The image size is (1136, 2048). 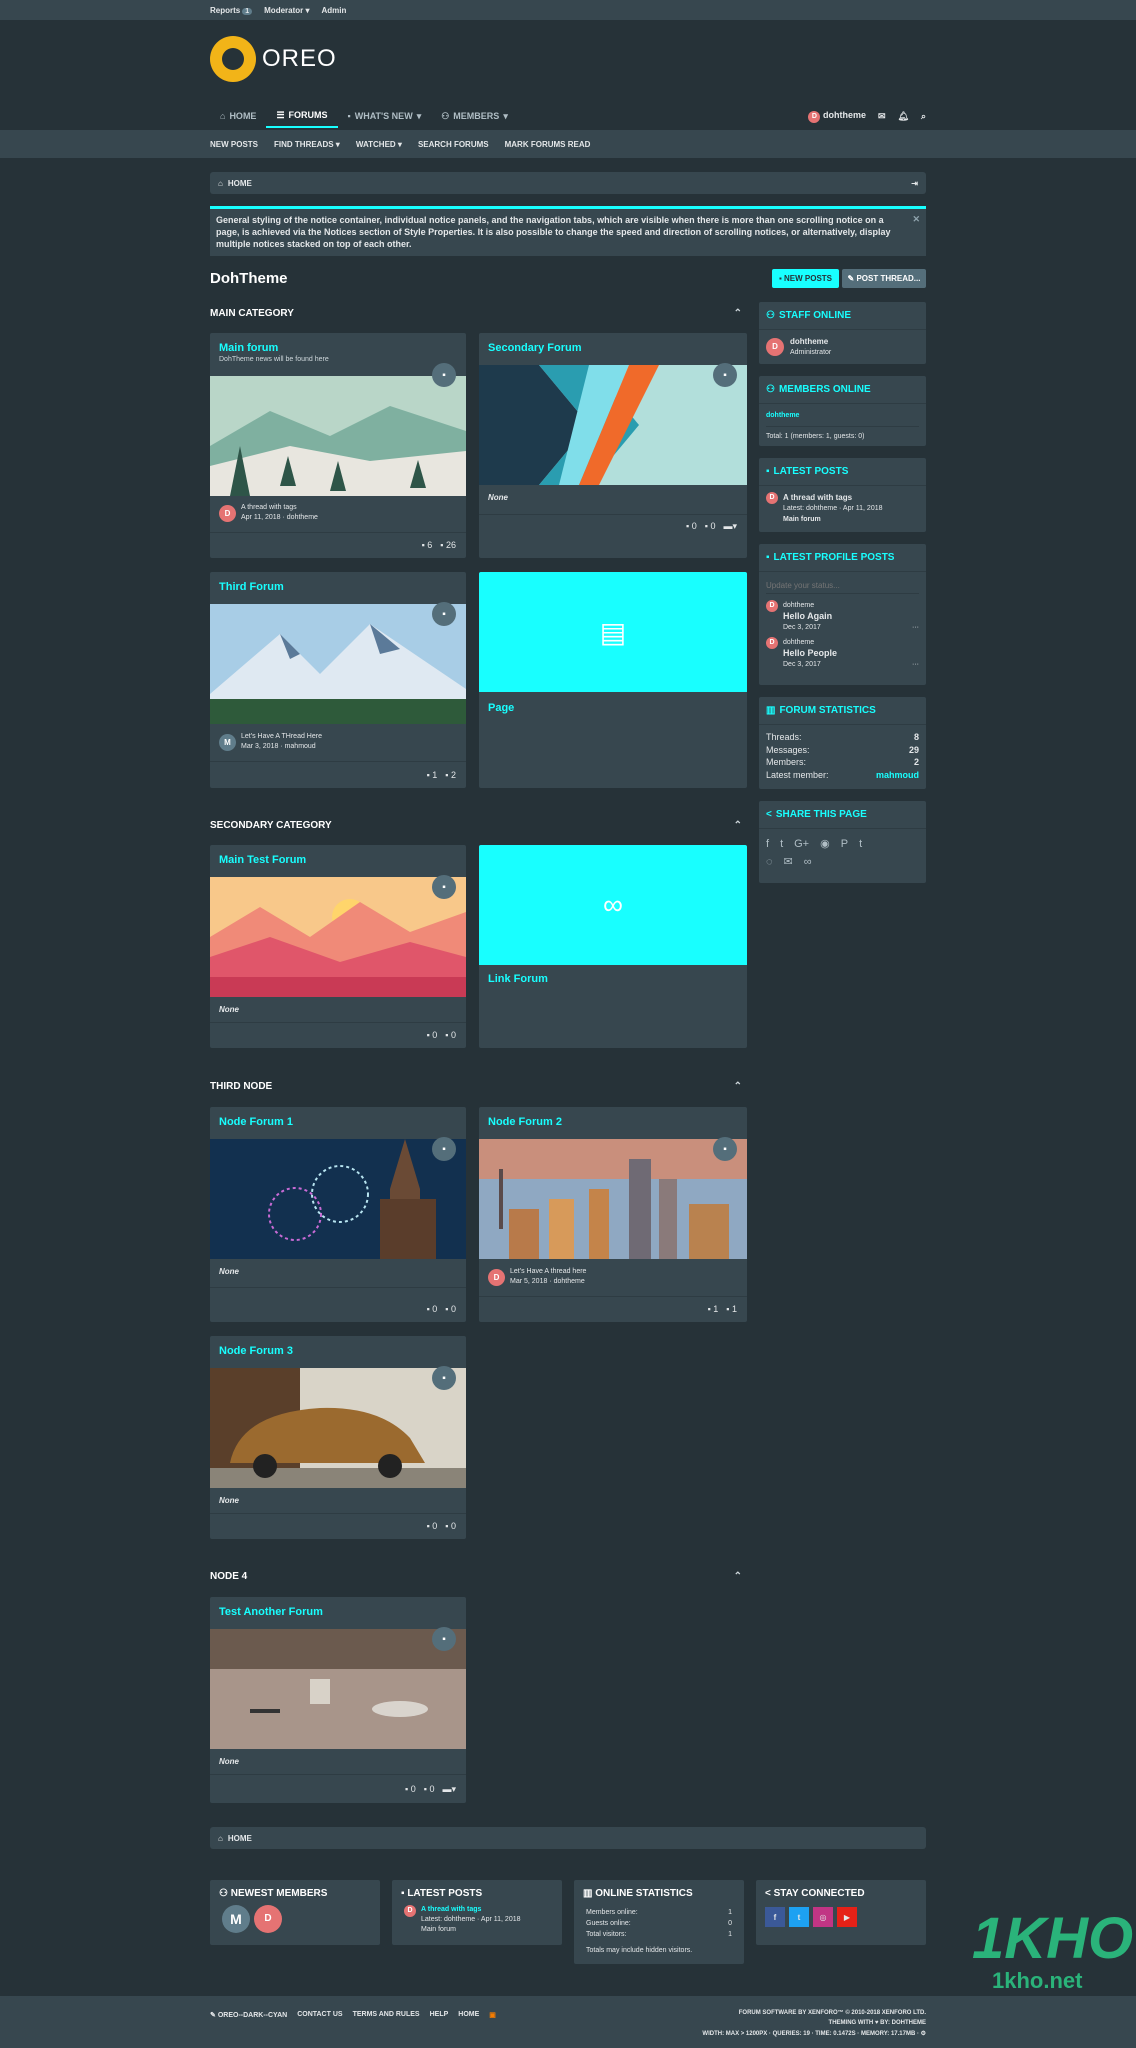 I want to click on whatsapp-icon: ◌, so click(x=769, y=862).